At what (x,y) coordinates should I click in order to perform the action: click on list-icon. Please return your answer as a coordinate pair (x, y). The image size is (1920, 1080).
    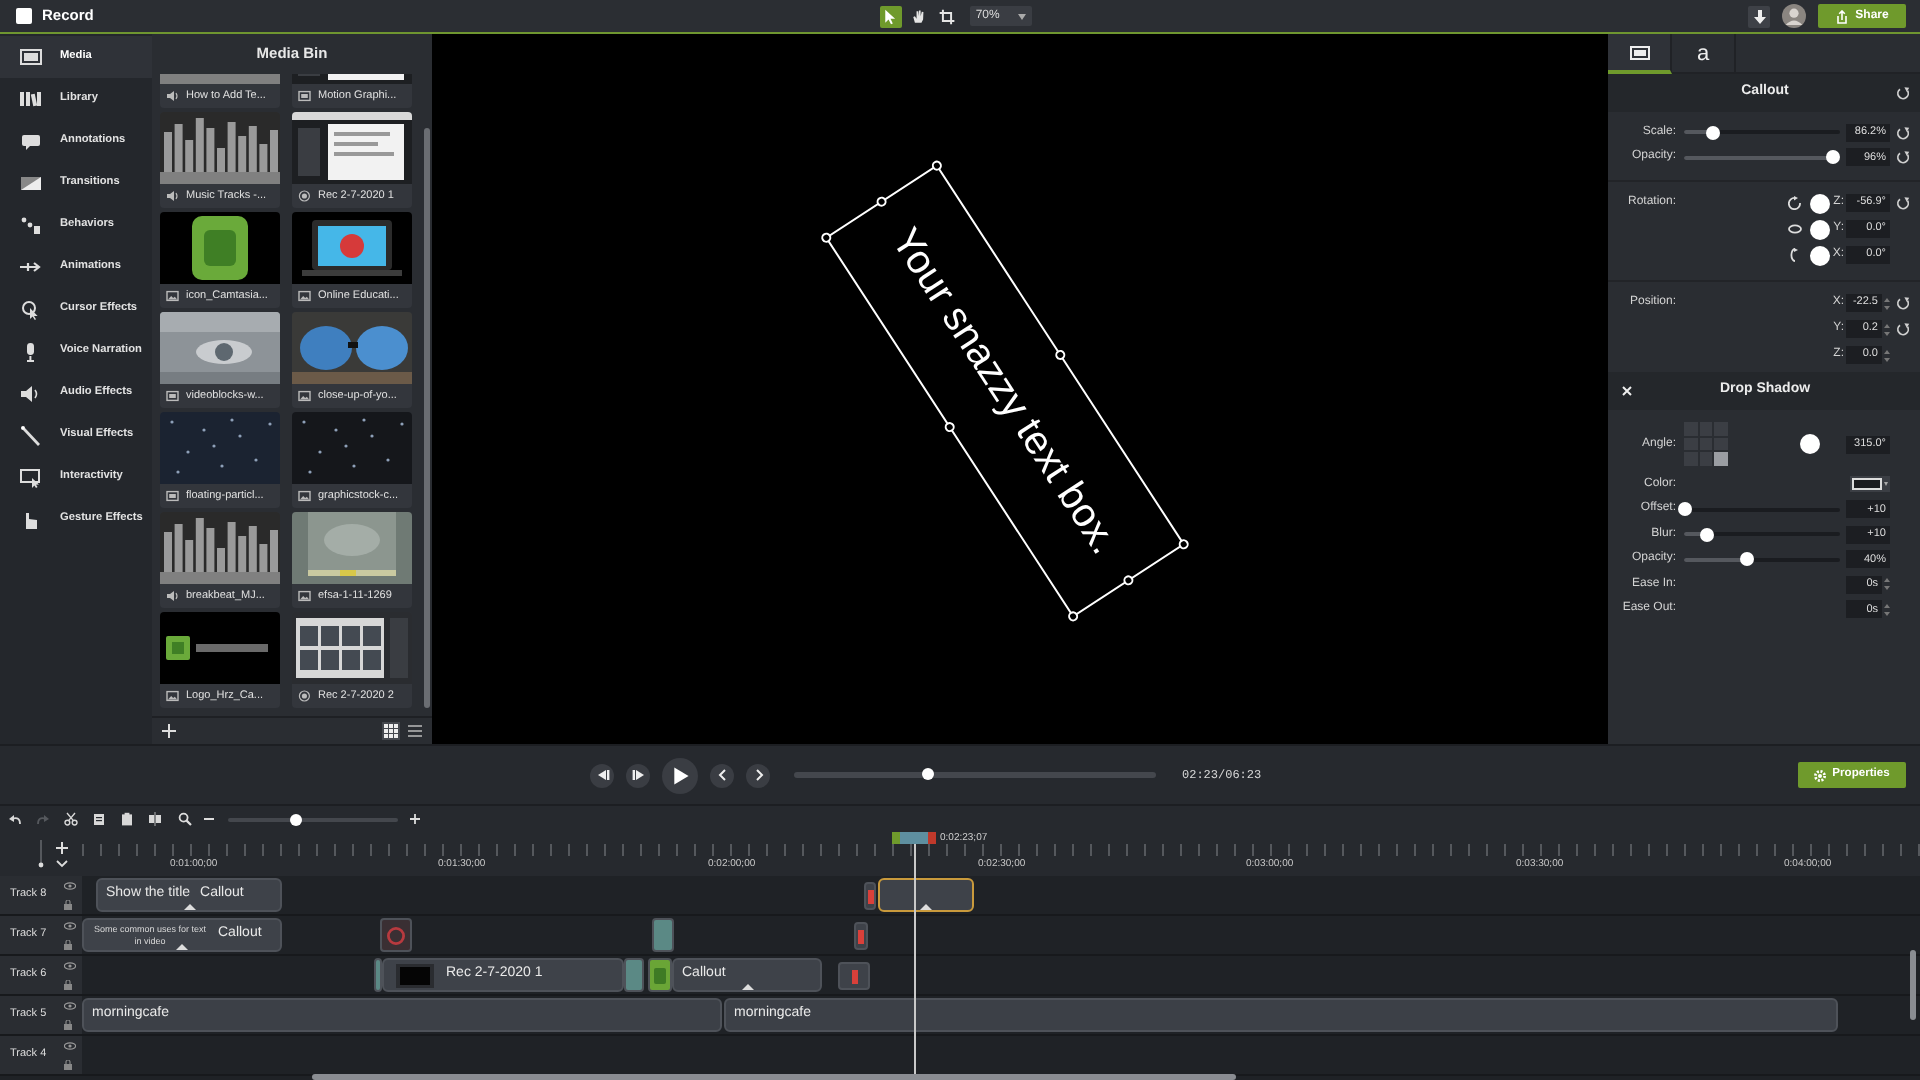
    Looking at the image, I should click on (415, 731).